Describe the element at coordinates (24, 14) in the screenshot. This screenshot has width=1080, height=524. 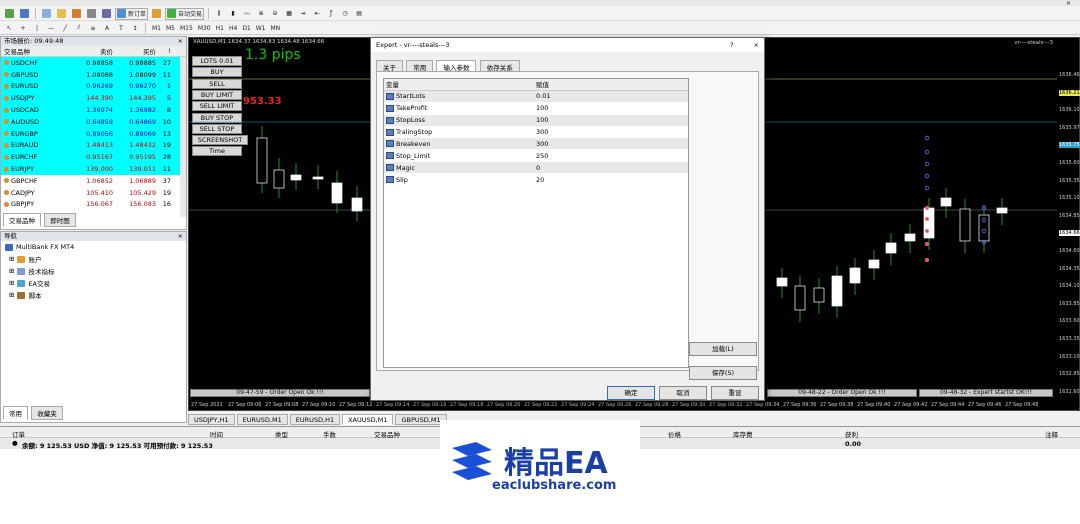
I see `profiles-icon` at that location.